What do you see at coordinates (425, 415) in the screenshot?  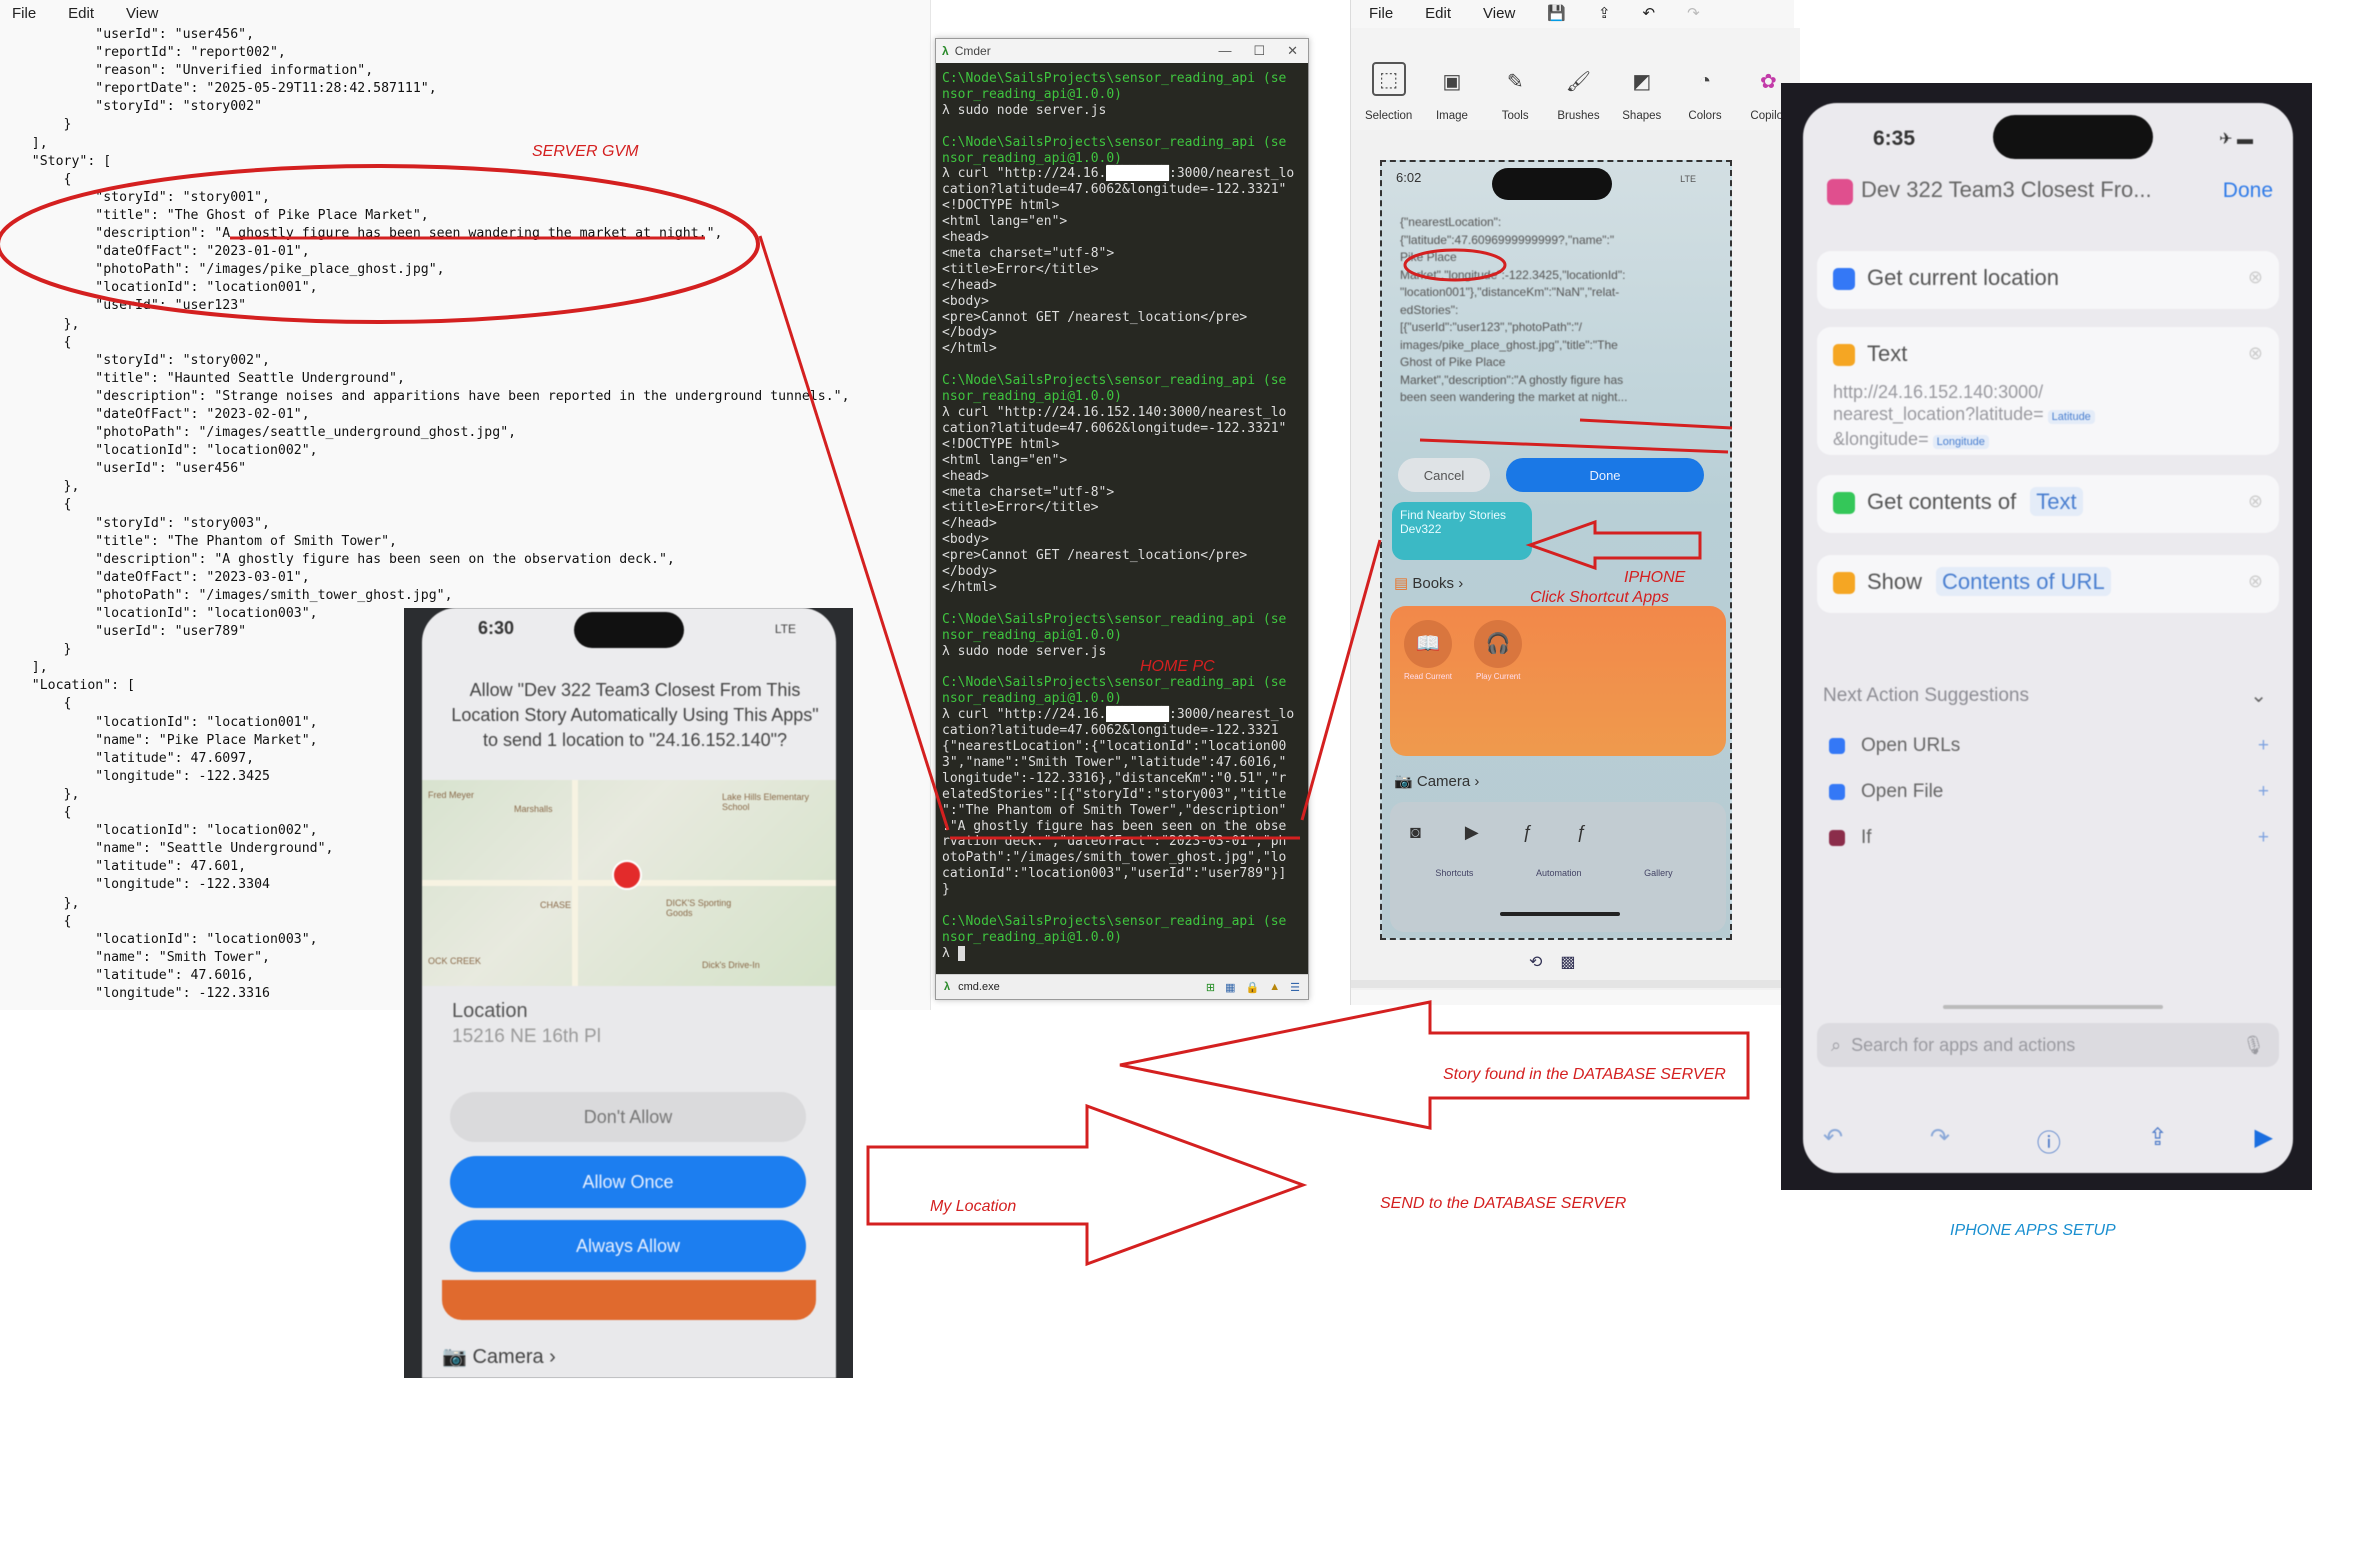 I see `code-line: "dateOfFact": "2023-02-01",` at bounding box center [425, 415].